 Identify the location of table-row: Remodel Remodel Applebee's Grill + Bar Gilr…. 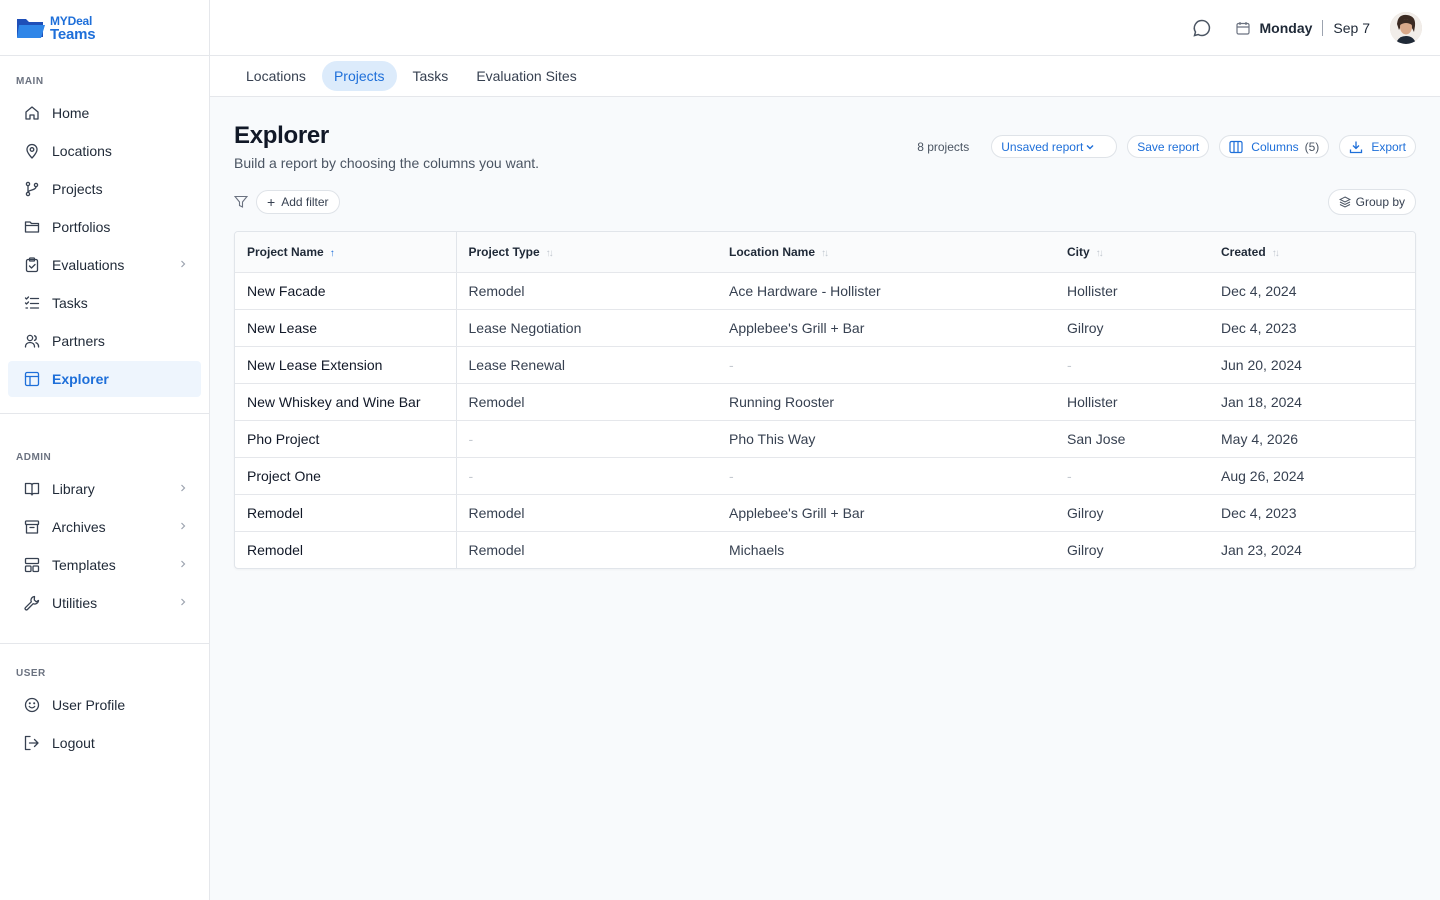
(825, 513).